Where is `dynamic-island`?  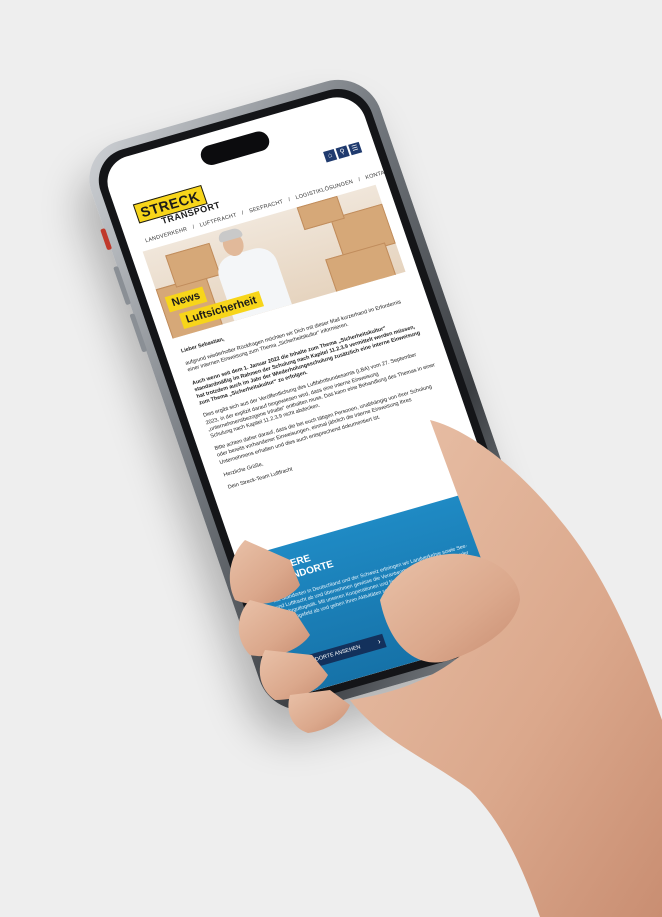 dynamic-island is located at coordinates (235, 148).